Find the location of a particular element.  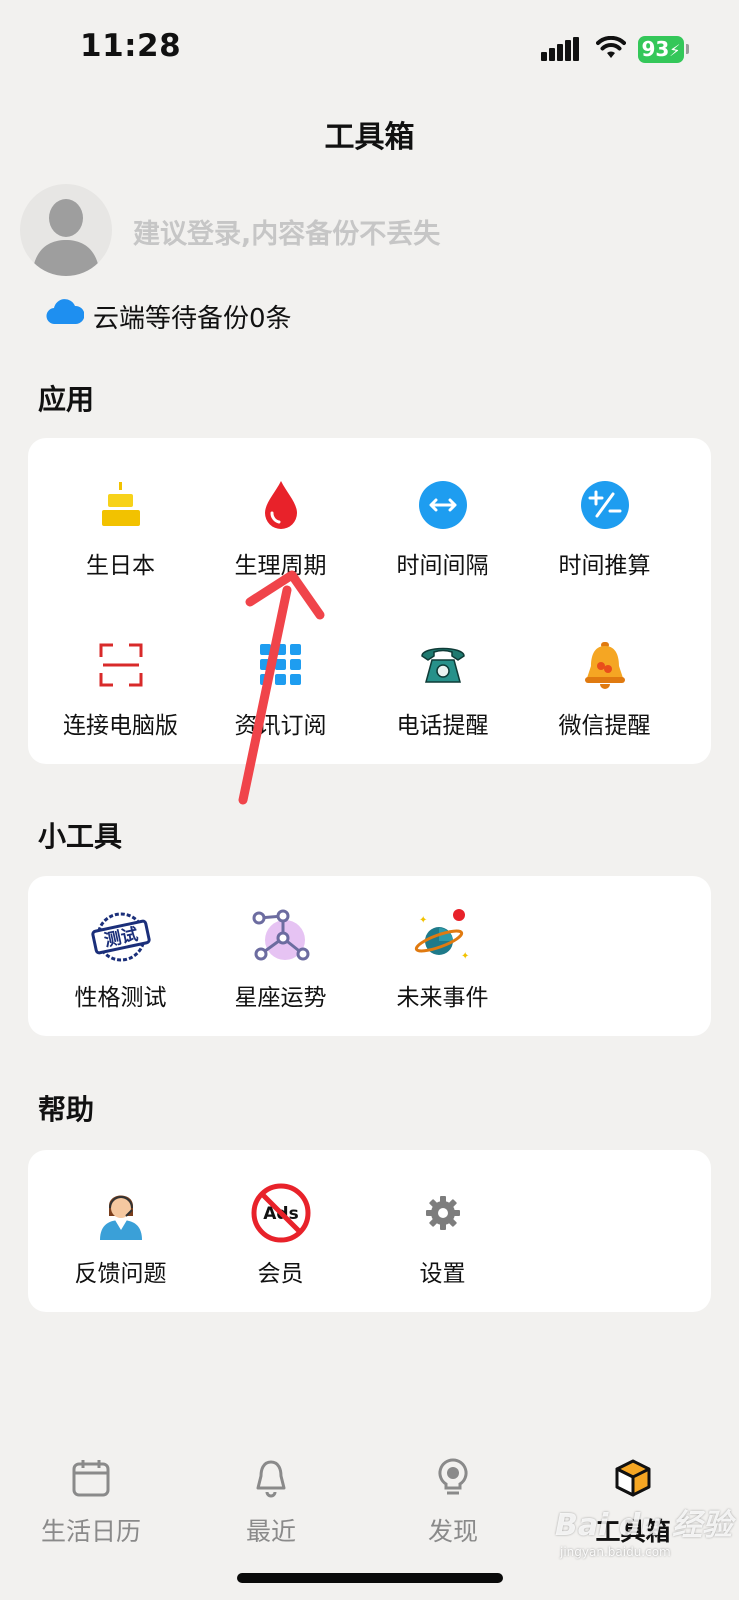

nav-discover: 发现 is located at coordinates (453, 1502).